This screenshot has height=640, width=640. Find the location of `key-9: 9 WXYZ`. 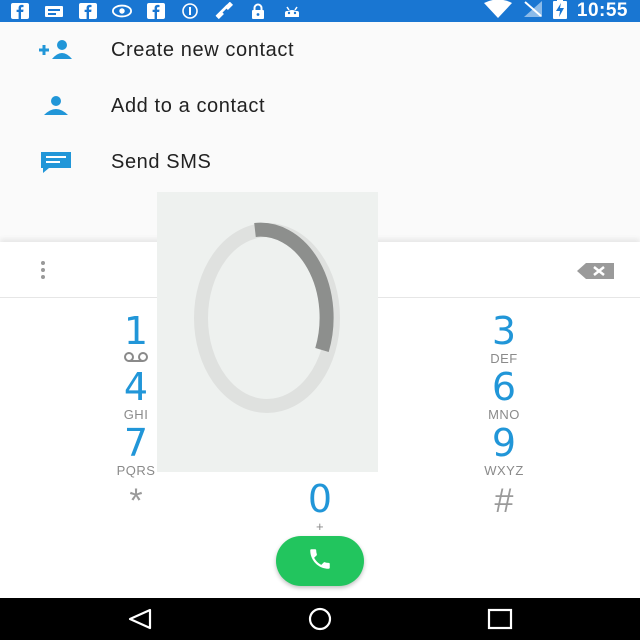

key-9: 9 WXYZ is located at coordinates (504, 452).